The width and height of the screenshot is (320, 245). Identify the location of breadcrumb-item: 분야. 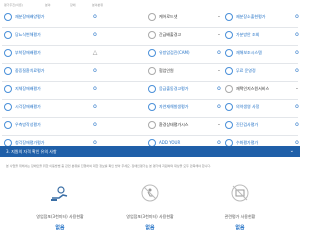
(48, 5).